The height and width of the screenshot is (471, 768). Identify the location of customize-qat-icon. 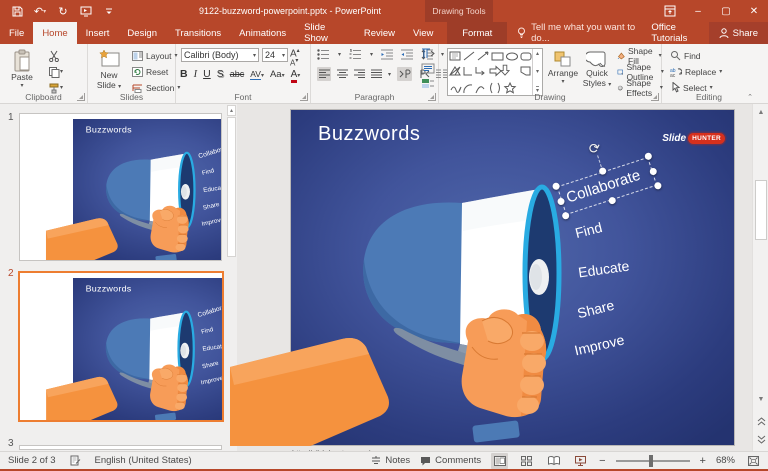
(109, 11).